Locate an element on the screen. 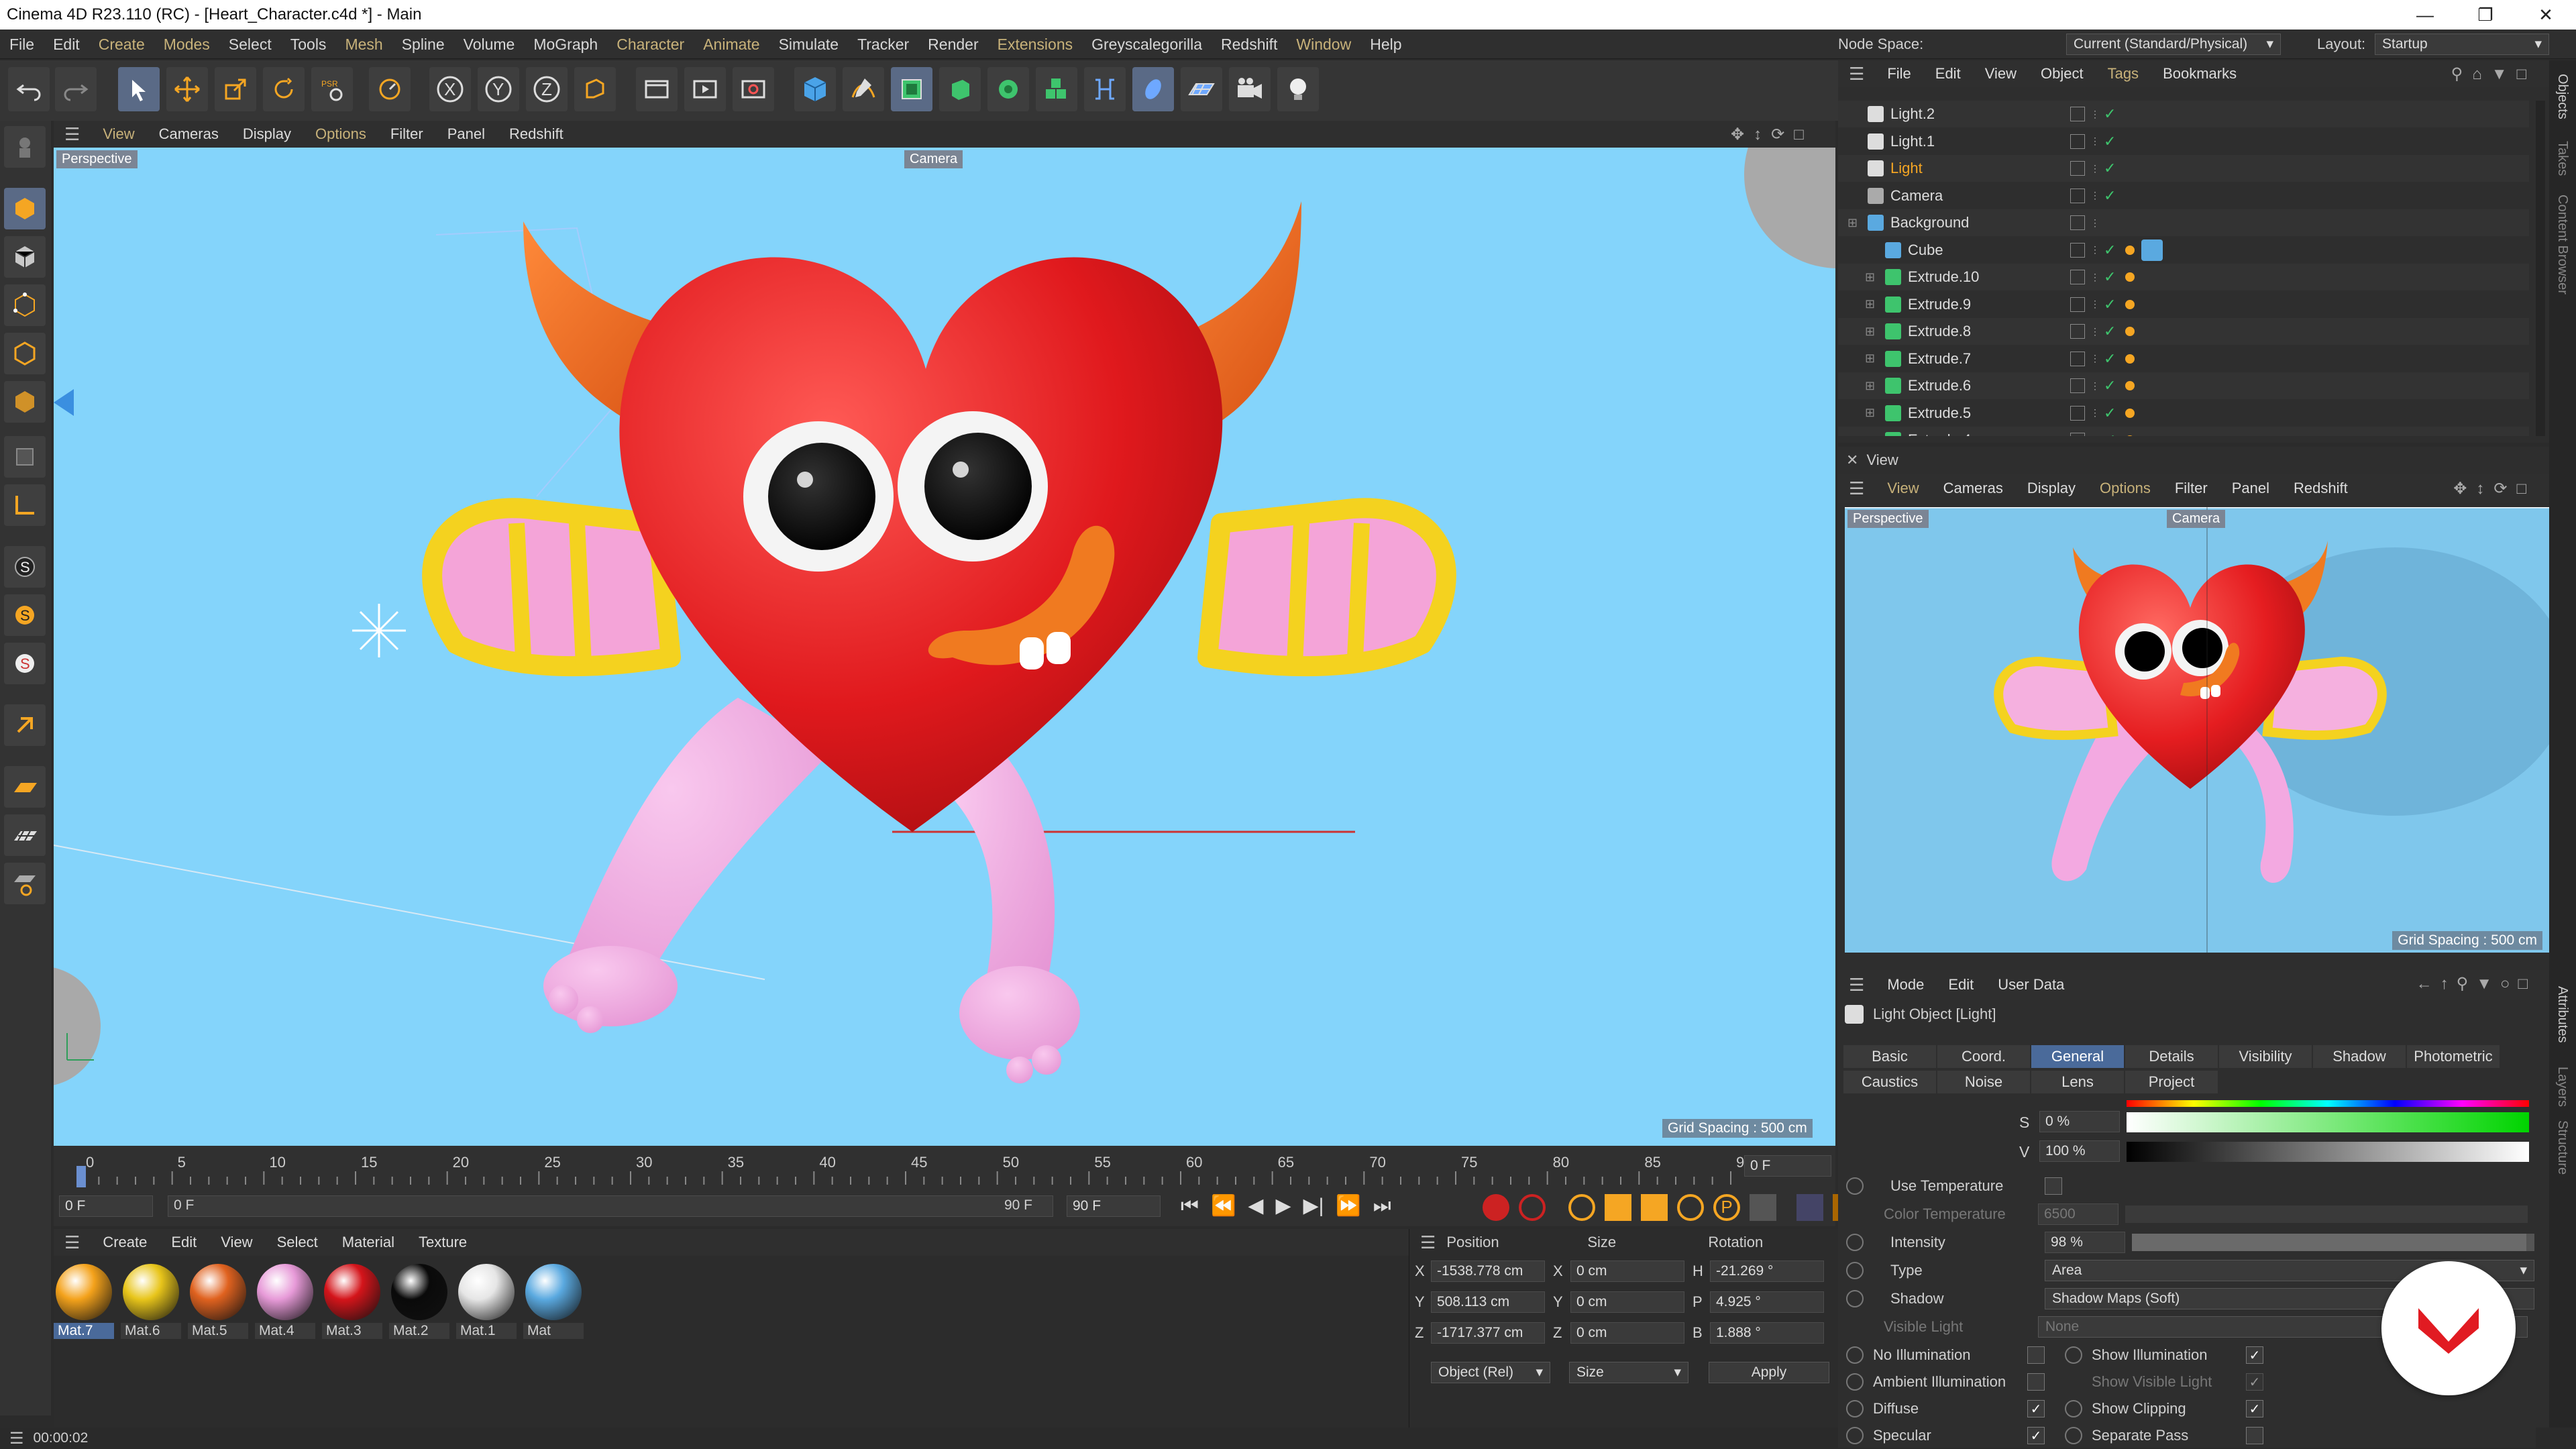  no-illumination-checkbox is located at coordinates (2036, 1355).